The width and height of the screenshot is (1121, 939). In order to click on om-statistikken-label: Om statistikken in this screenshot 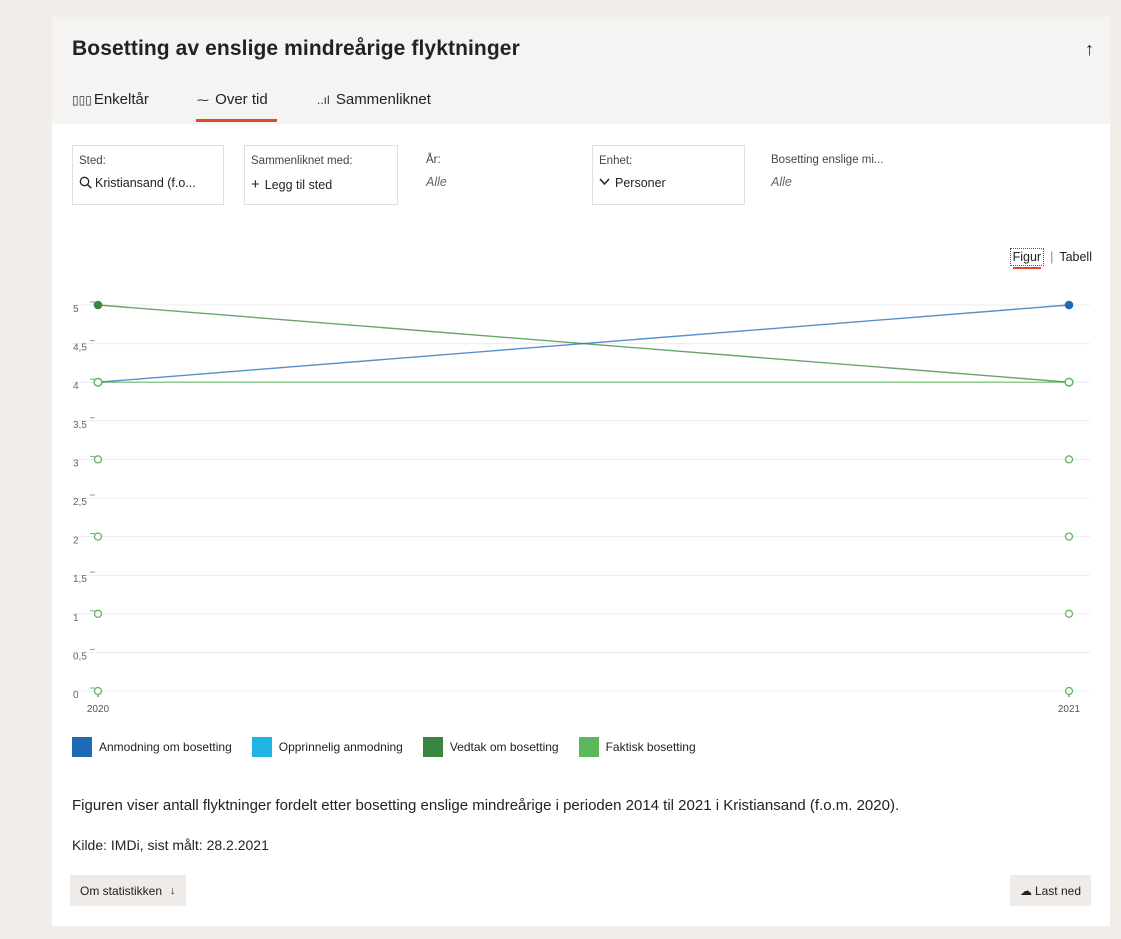, I will do `click(121, 890)`.